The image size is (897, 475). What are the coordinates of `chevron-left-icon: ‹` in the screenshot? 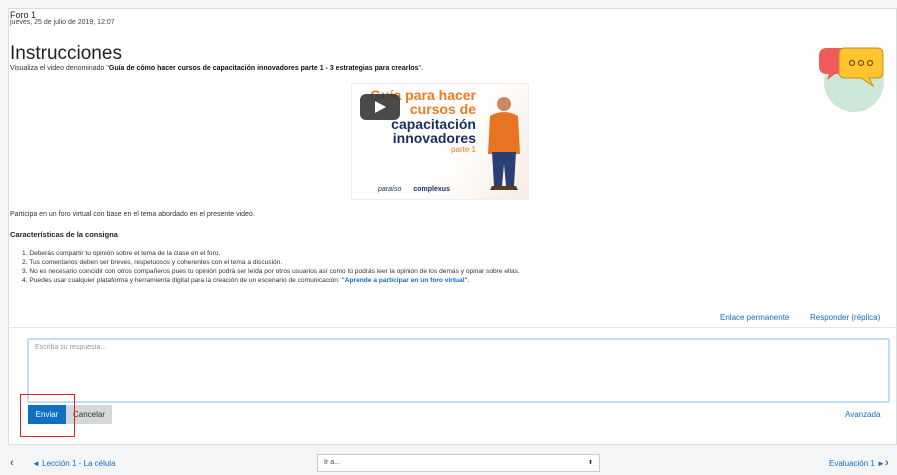 It's located at (12, 463).